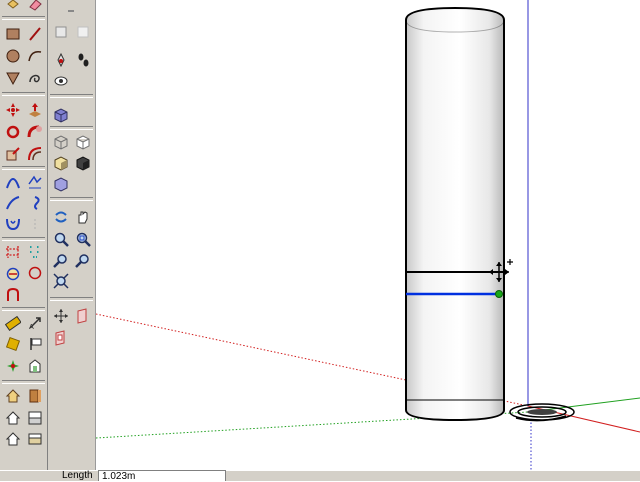 The image size is (640, 482). What do you see at coordinates (162, 476) in the screenshot?
I see `length-value-input: 1.023m` at bounding box center [162, 476].